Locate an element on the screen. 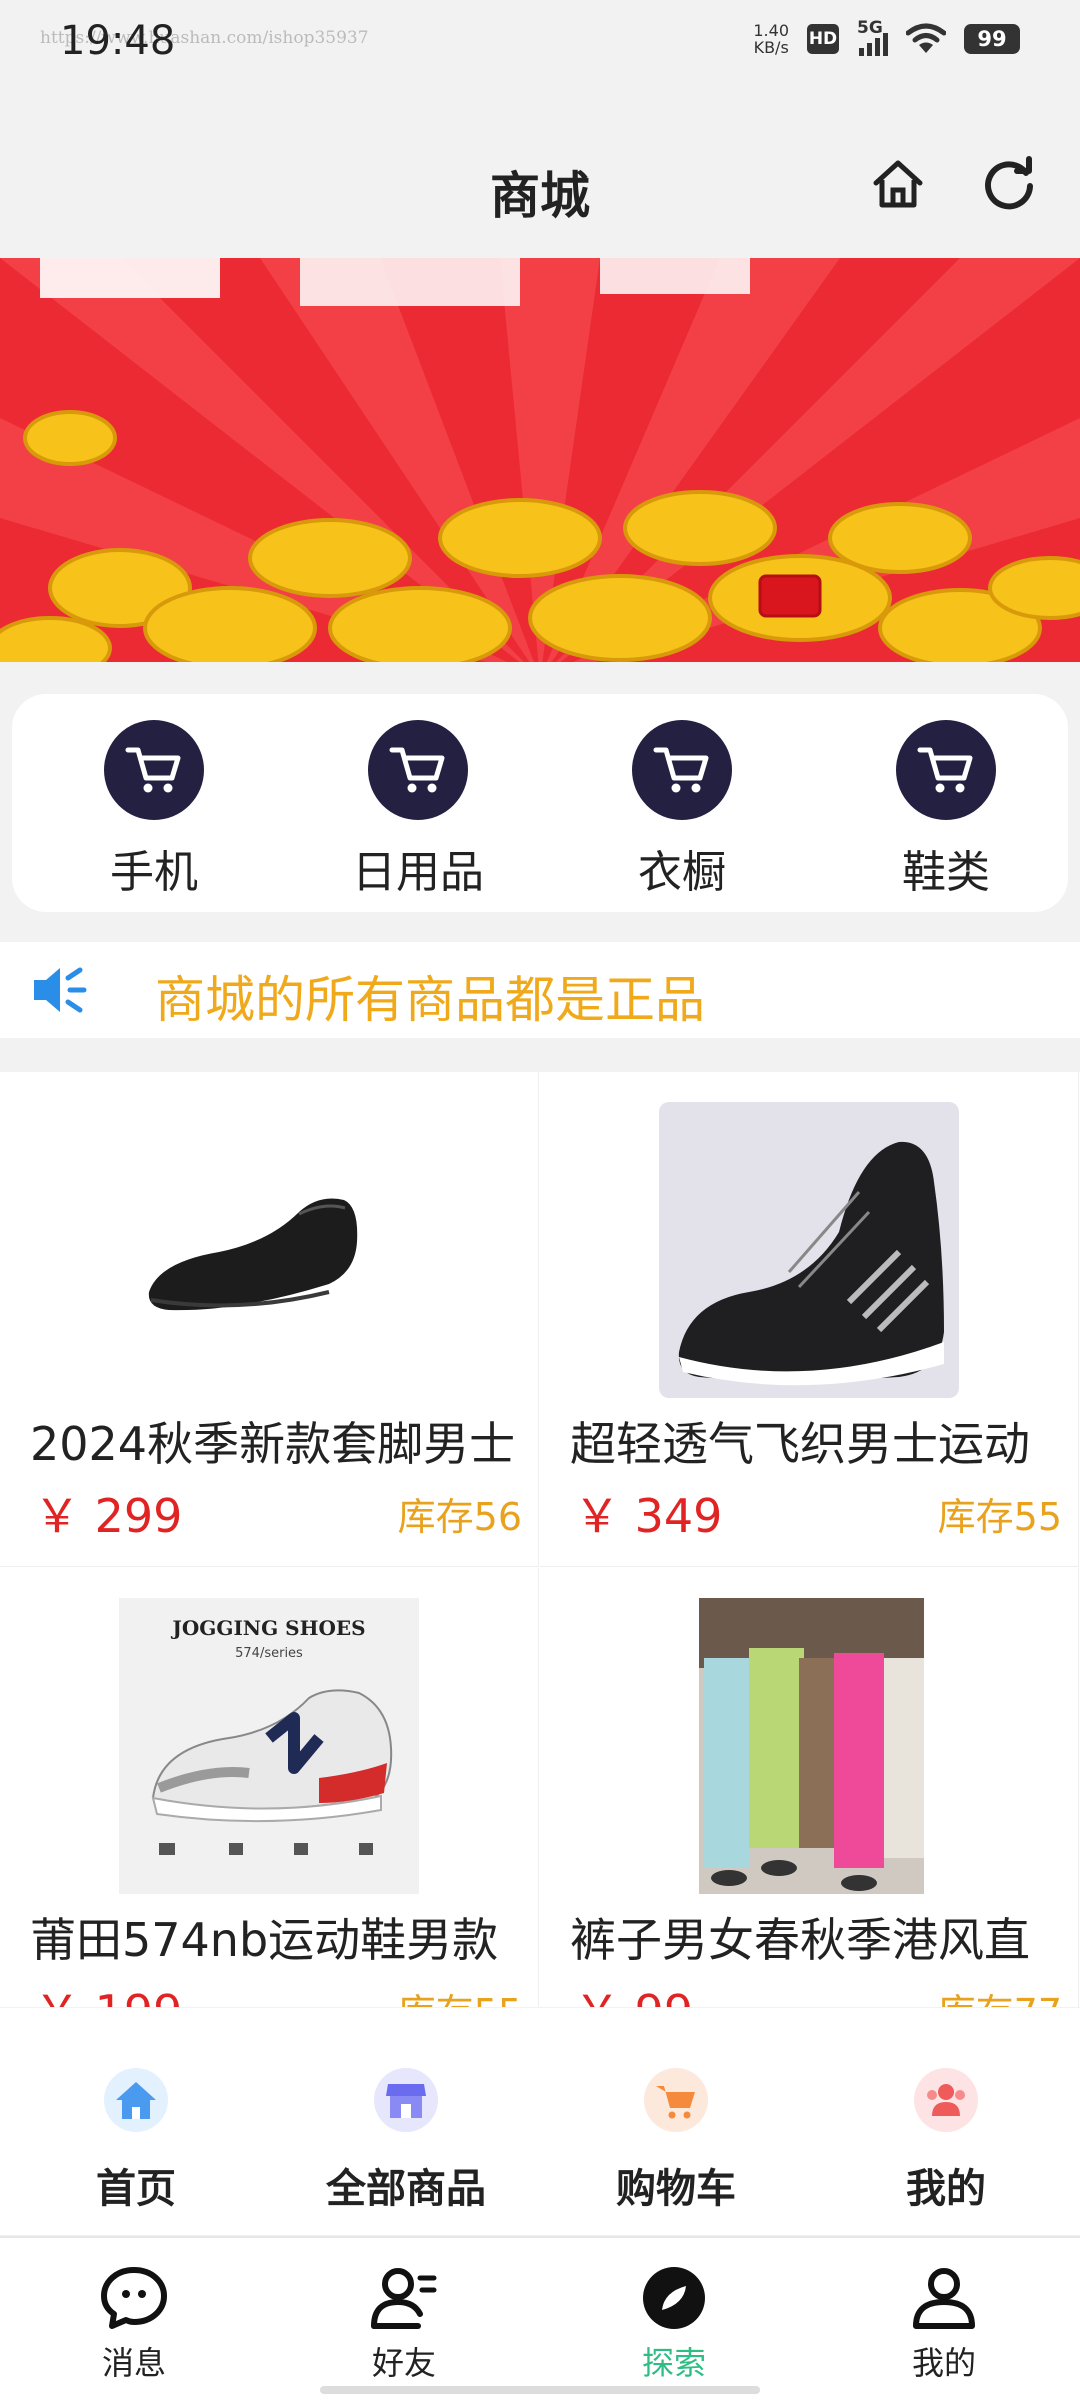 The image size is (1080, 2400). tab-friends: 好友 is located at coordinates (404, 2324).